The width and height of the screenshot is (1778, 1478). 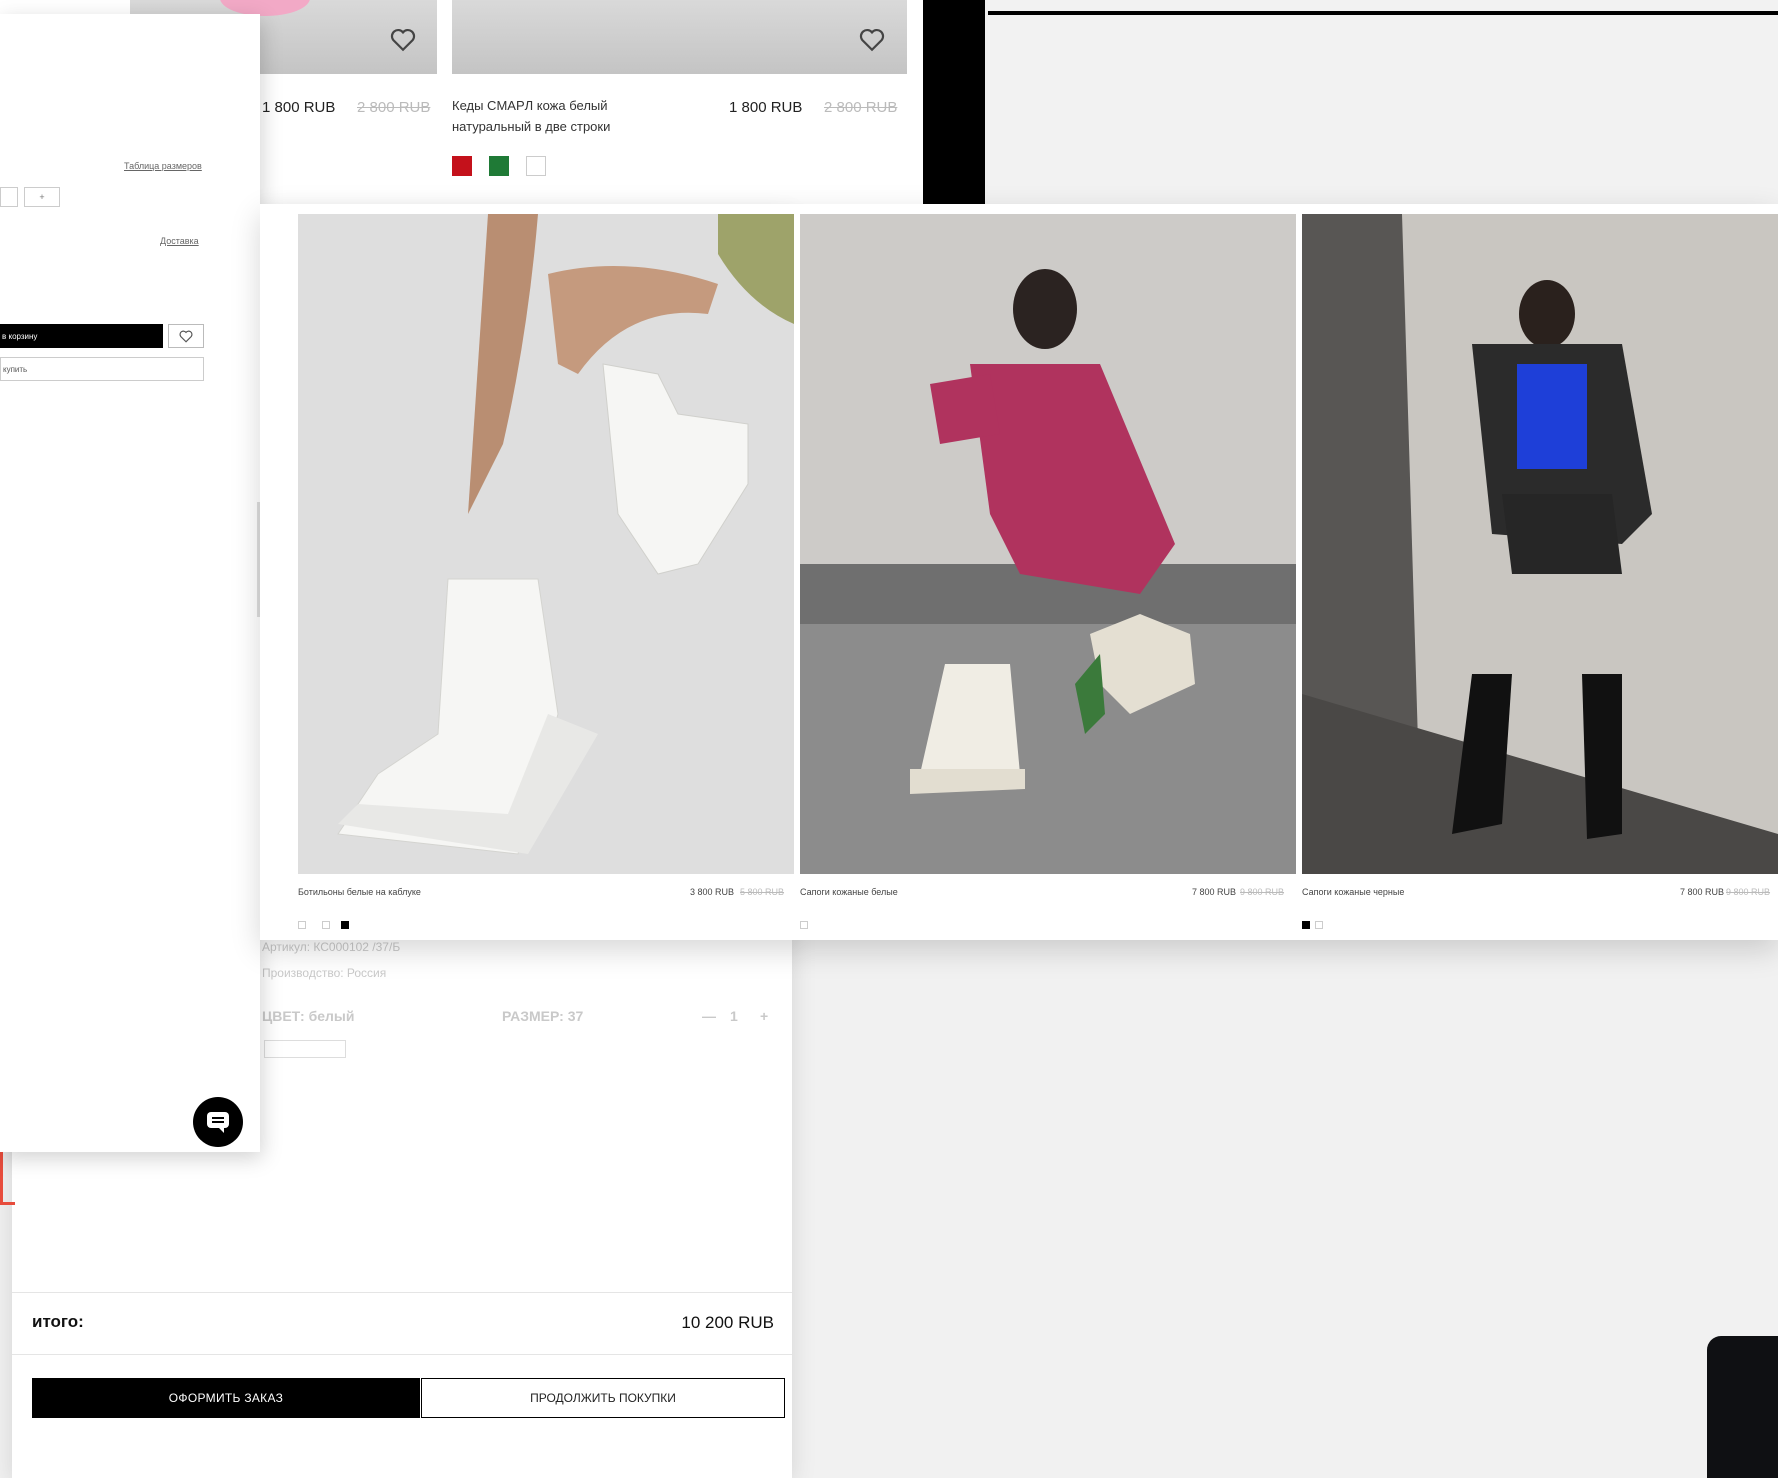 I want to click on checkout-button: ОФОРМИТЬ ЗАКАЗ, so click(x=226, y=1398).